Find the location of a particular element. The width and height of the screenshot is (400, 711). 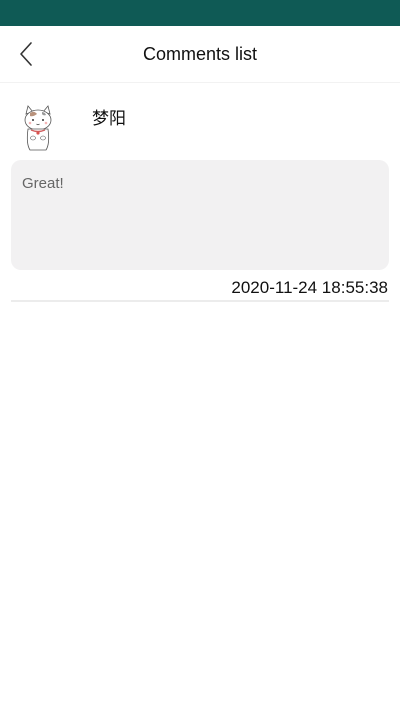

comment-timestamp: 2020-11-24 18:55:38 is located at coordinates (309, 287).